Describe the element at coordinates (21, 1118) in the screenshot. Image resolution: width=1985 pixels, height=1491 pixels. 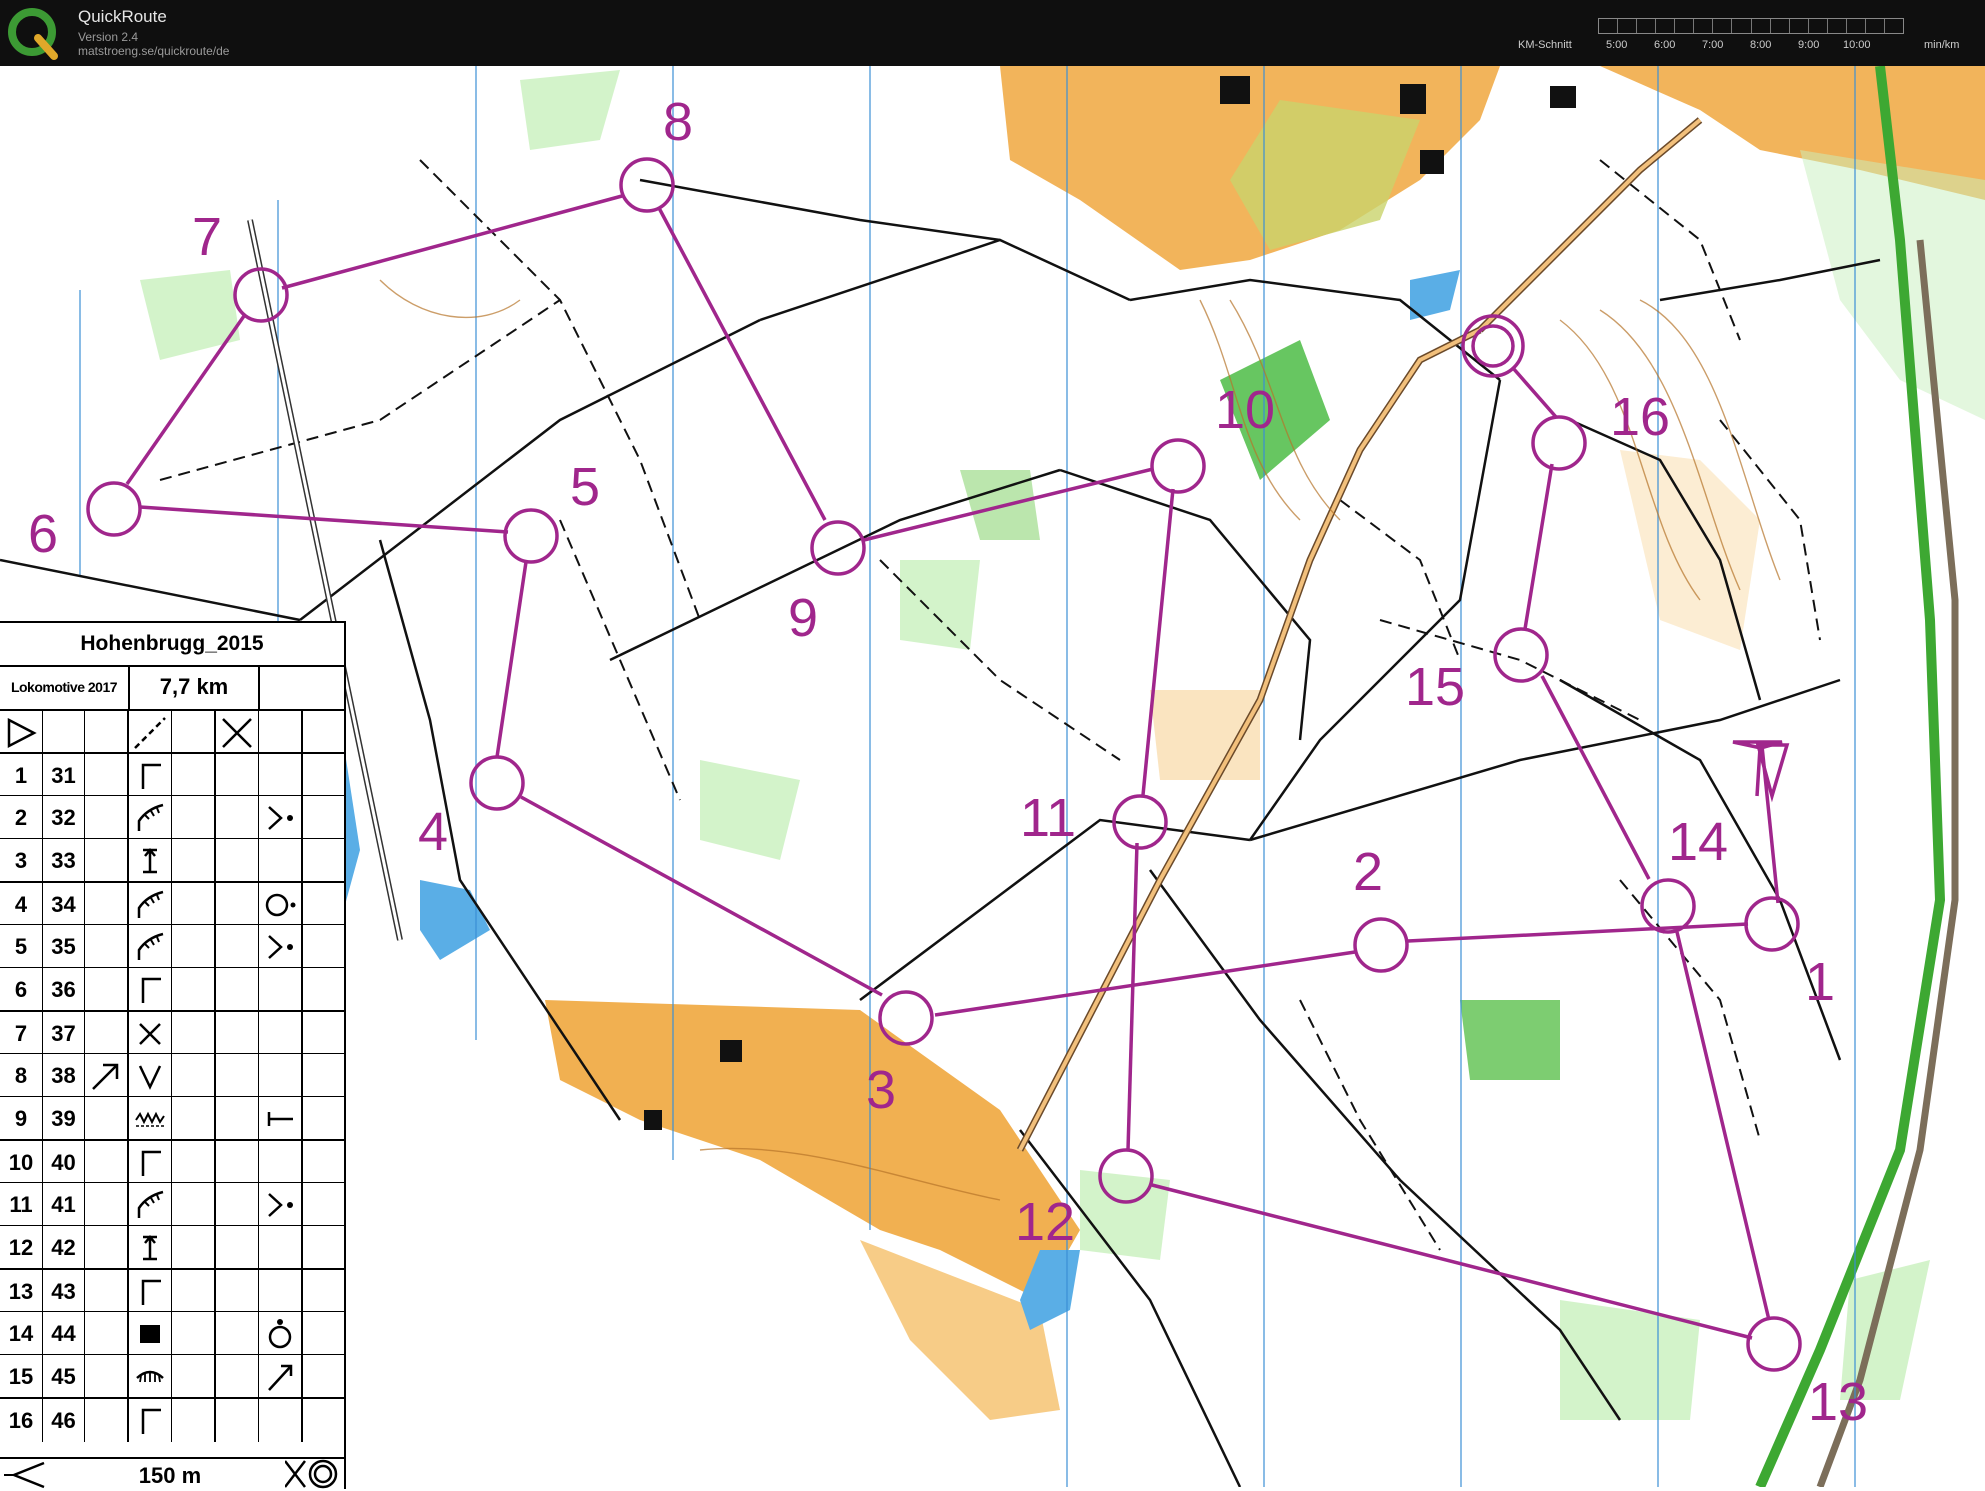
I see `control-sequence: 9` at that location.